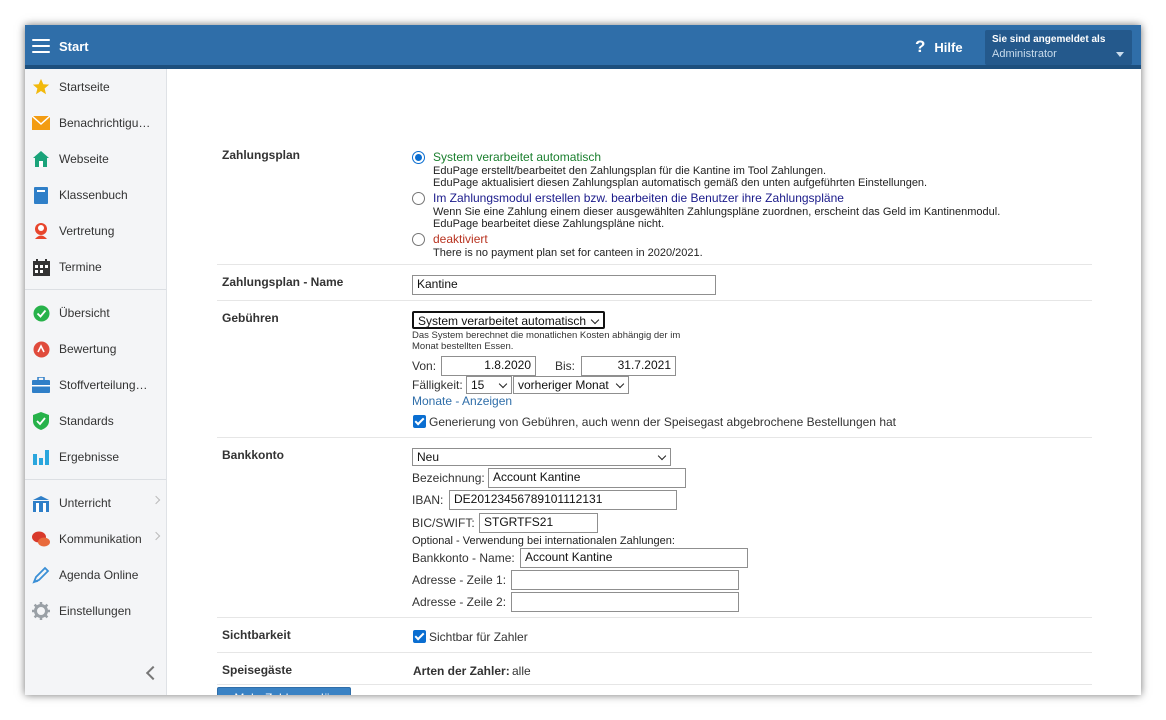 The image size is (1166, 720). I want to click on sidebar-item-label: Standards, so click(86, 421).